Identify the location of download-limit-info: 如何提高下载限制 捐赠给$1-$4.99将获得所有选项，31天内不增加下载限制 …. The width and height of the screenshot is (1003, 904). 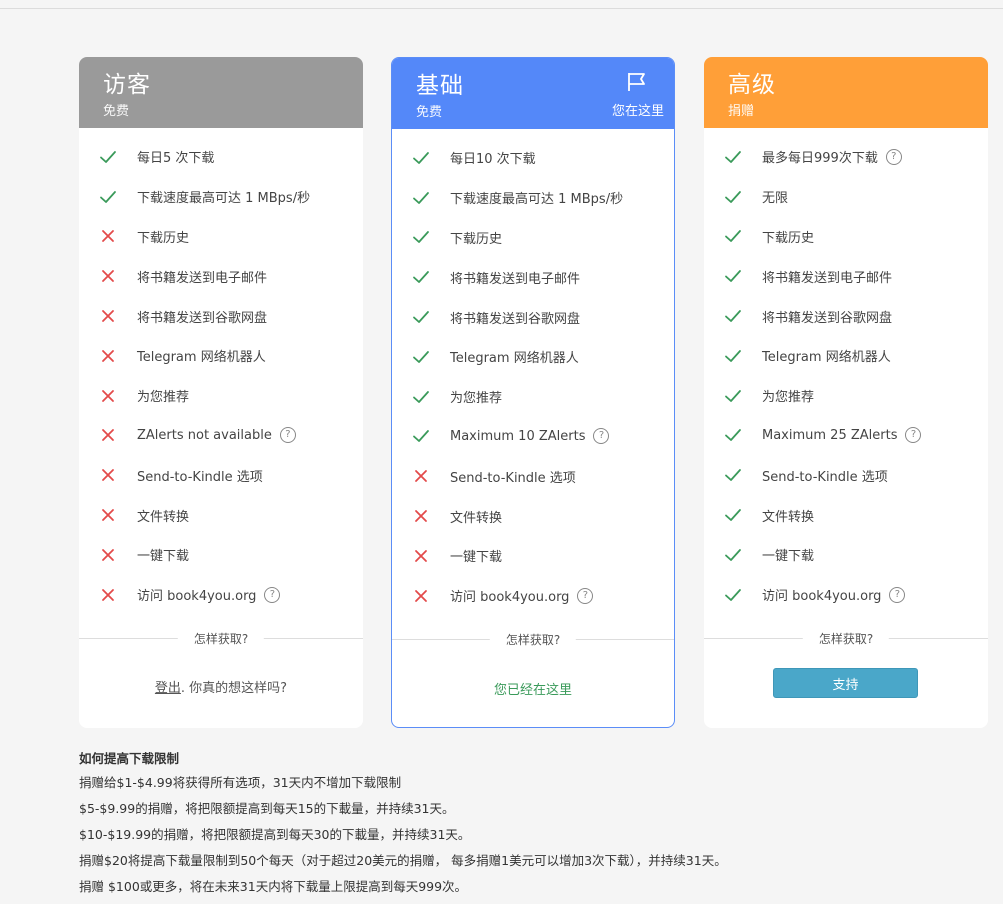
(403, 826).